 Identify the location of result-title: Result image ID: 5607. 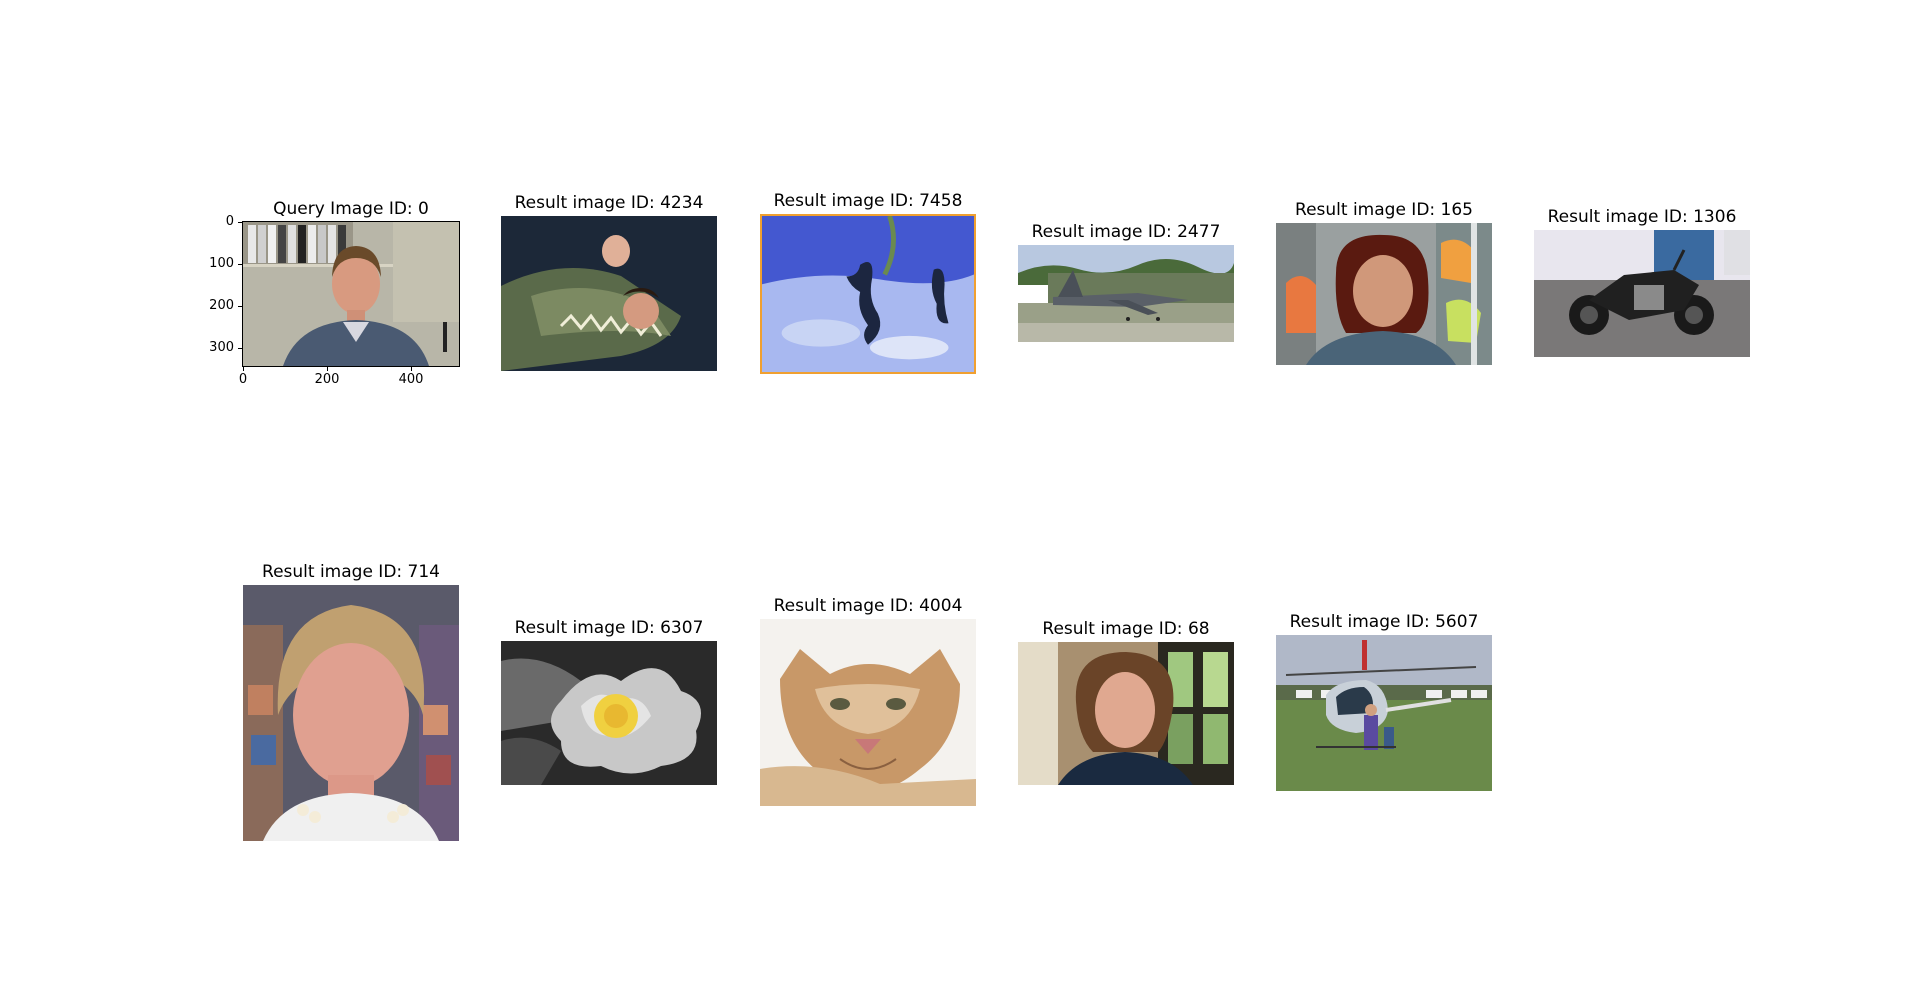
(1384, 622).